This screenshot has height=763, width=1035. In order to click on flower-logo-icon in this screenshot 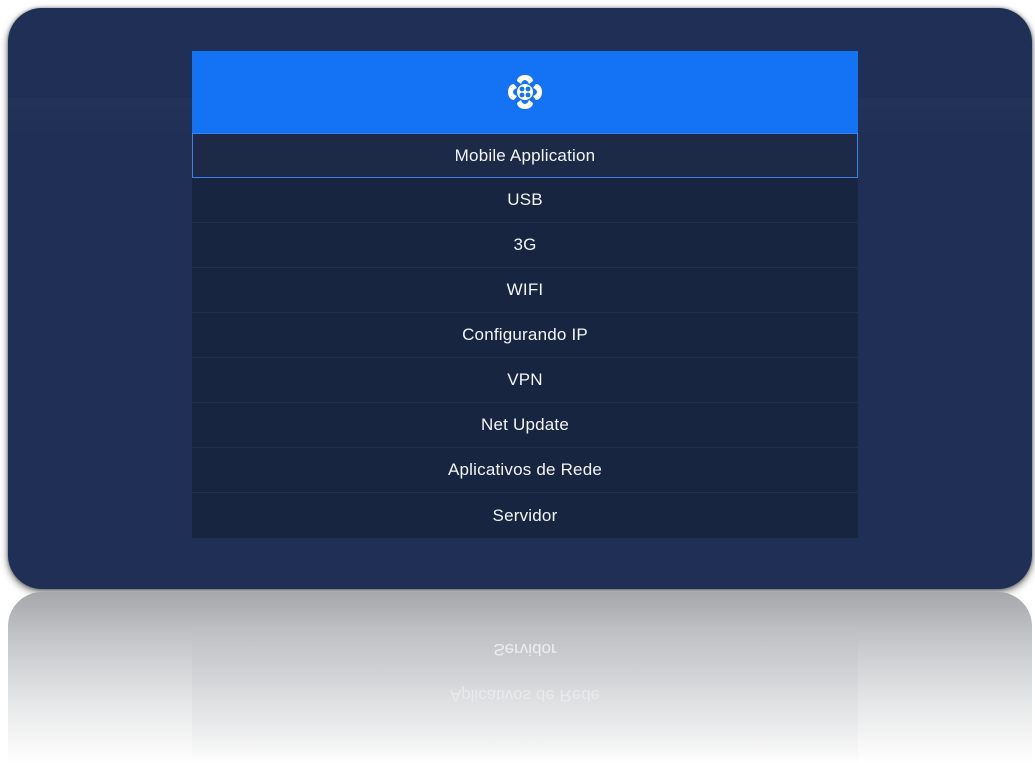, I will do `click(525, 92)`.